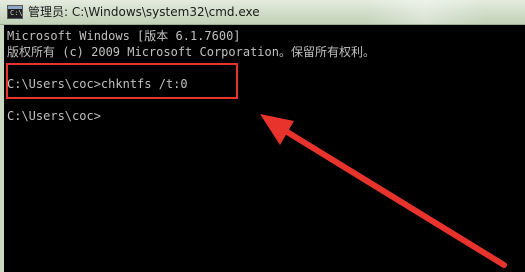  What do you see at coordinates (262, 12) in the screenshot?
I see `title-bar: C:\ 管理员: C:\Windows\system32\cmd.exe` at bounding box center [262, 12].